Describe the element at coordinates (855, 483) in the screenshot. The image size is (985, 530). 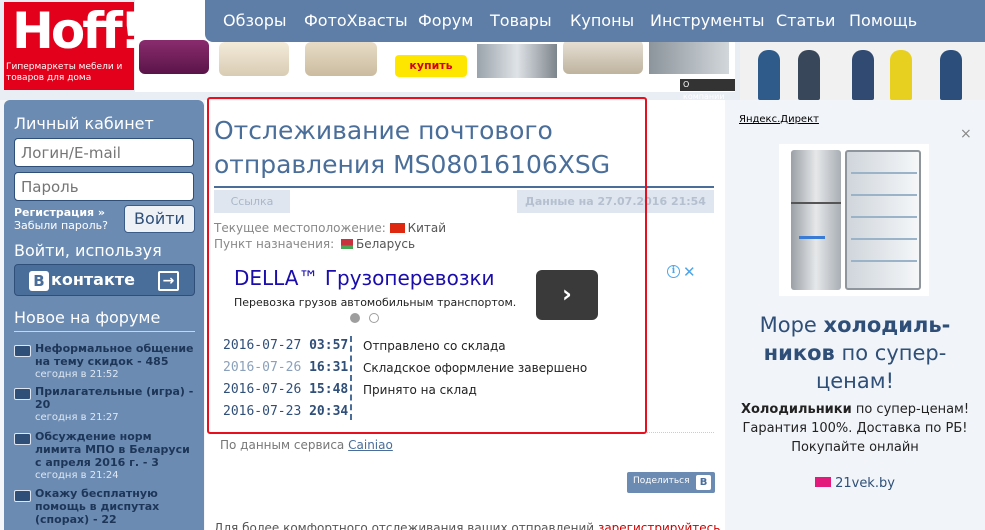
I see `ad-site-link: 21vek.by` at that location.